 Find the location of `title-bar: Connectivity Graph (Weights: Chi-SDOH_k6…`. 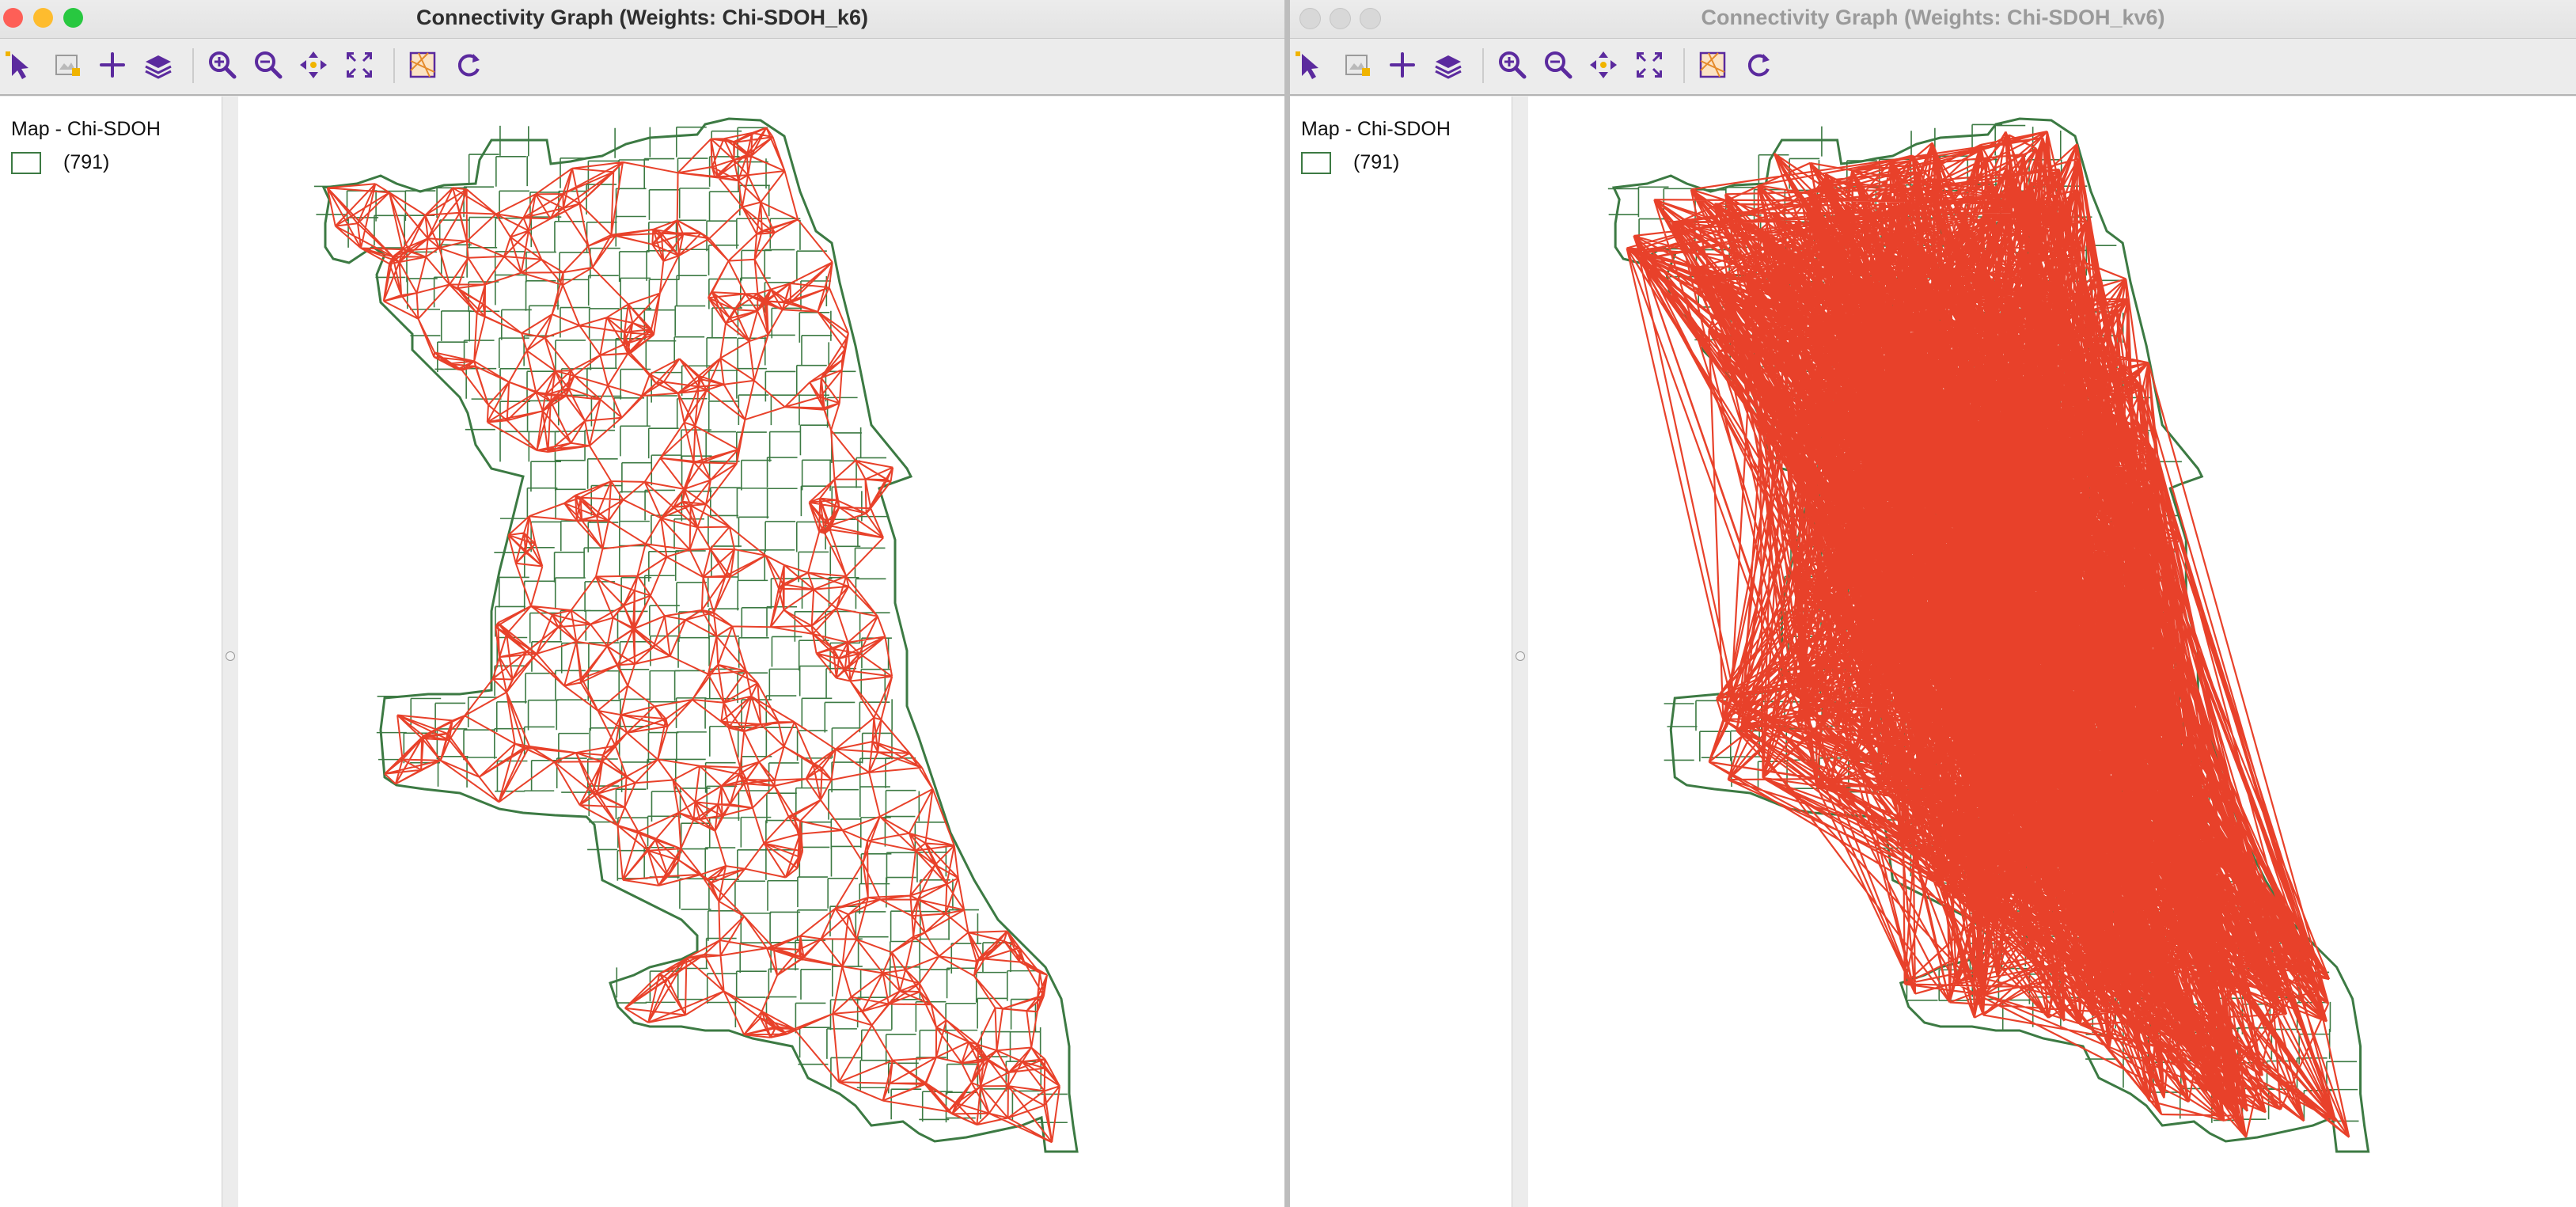

title-bar: Connectivity Graph (Weights: Chi-SDOH_k6… is located at coordinates (642, 19).